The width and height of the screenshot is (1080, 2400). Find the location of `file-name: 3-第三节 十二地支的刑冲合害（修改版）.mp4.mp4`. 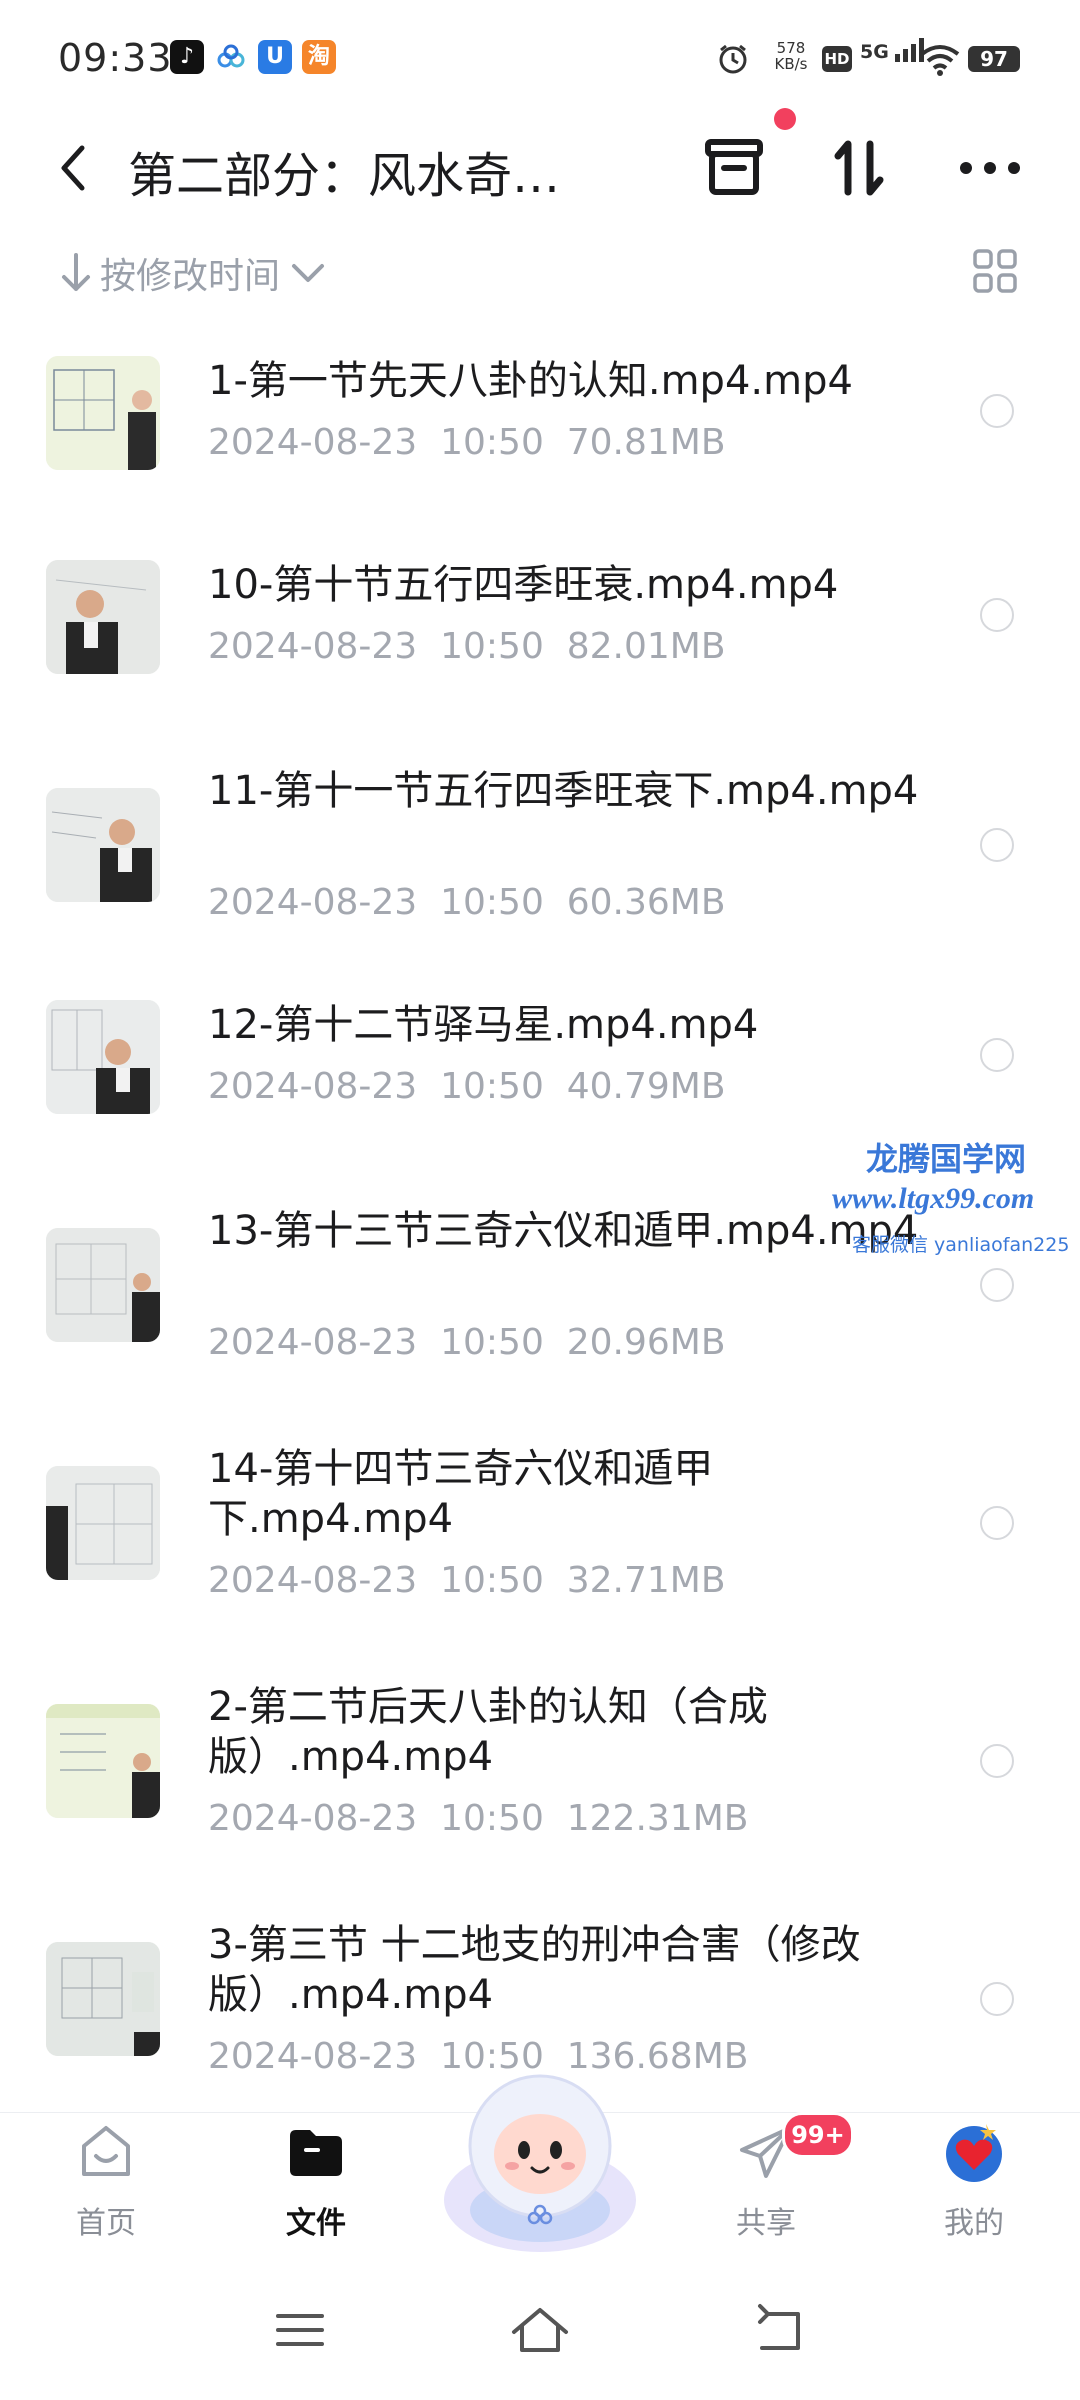

file-name: 3-第三节 十二地支的刑冲合害（修改版）.mp4.mp4 is located at coordinates (534, 1970).